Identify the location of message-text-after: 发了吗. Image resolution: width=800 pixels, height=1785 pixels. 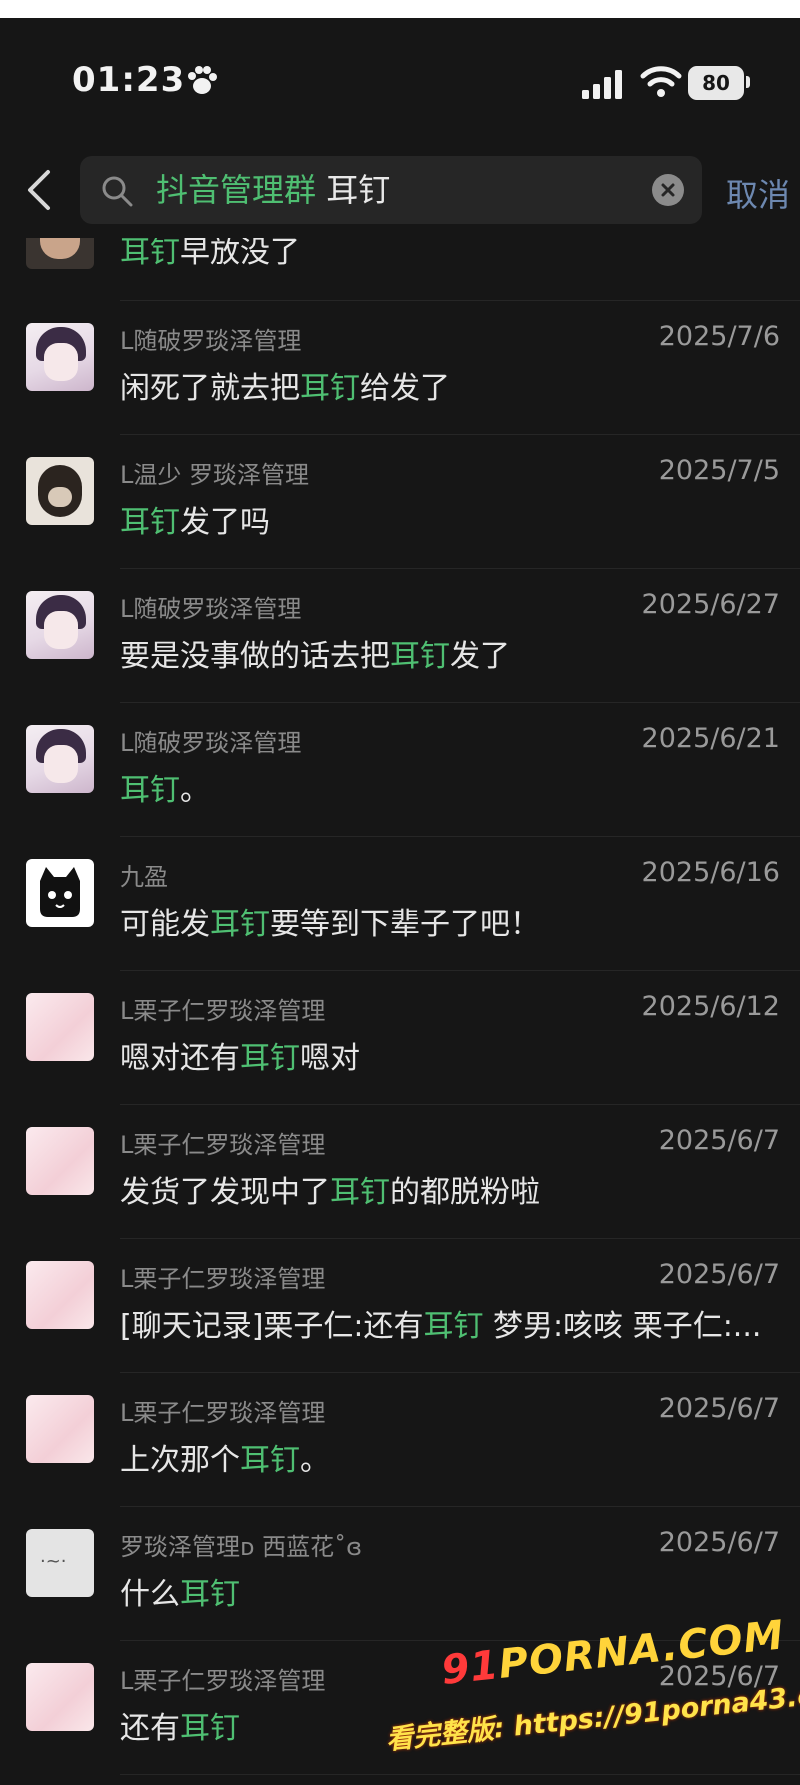
(225, 522).